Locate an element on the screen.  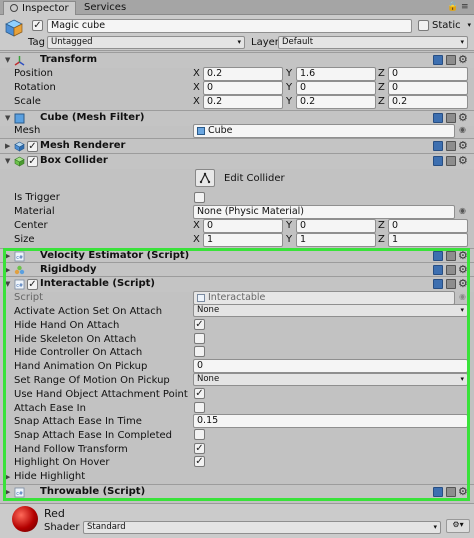
svg-text: c# is located at coordinates (19, 494).